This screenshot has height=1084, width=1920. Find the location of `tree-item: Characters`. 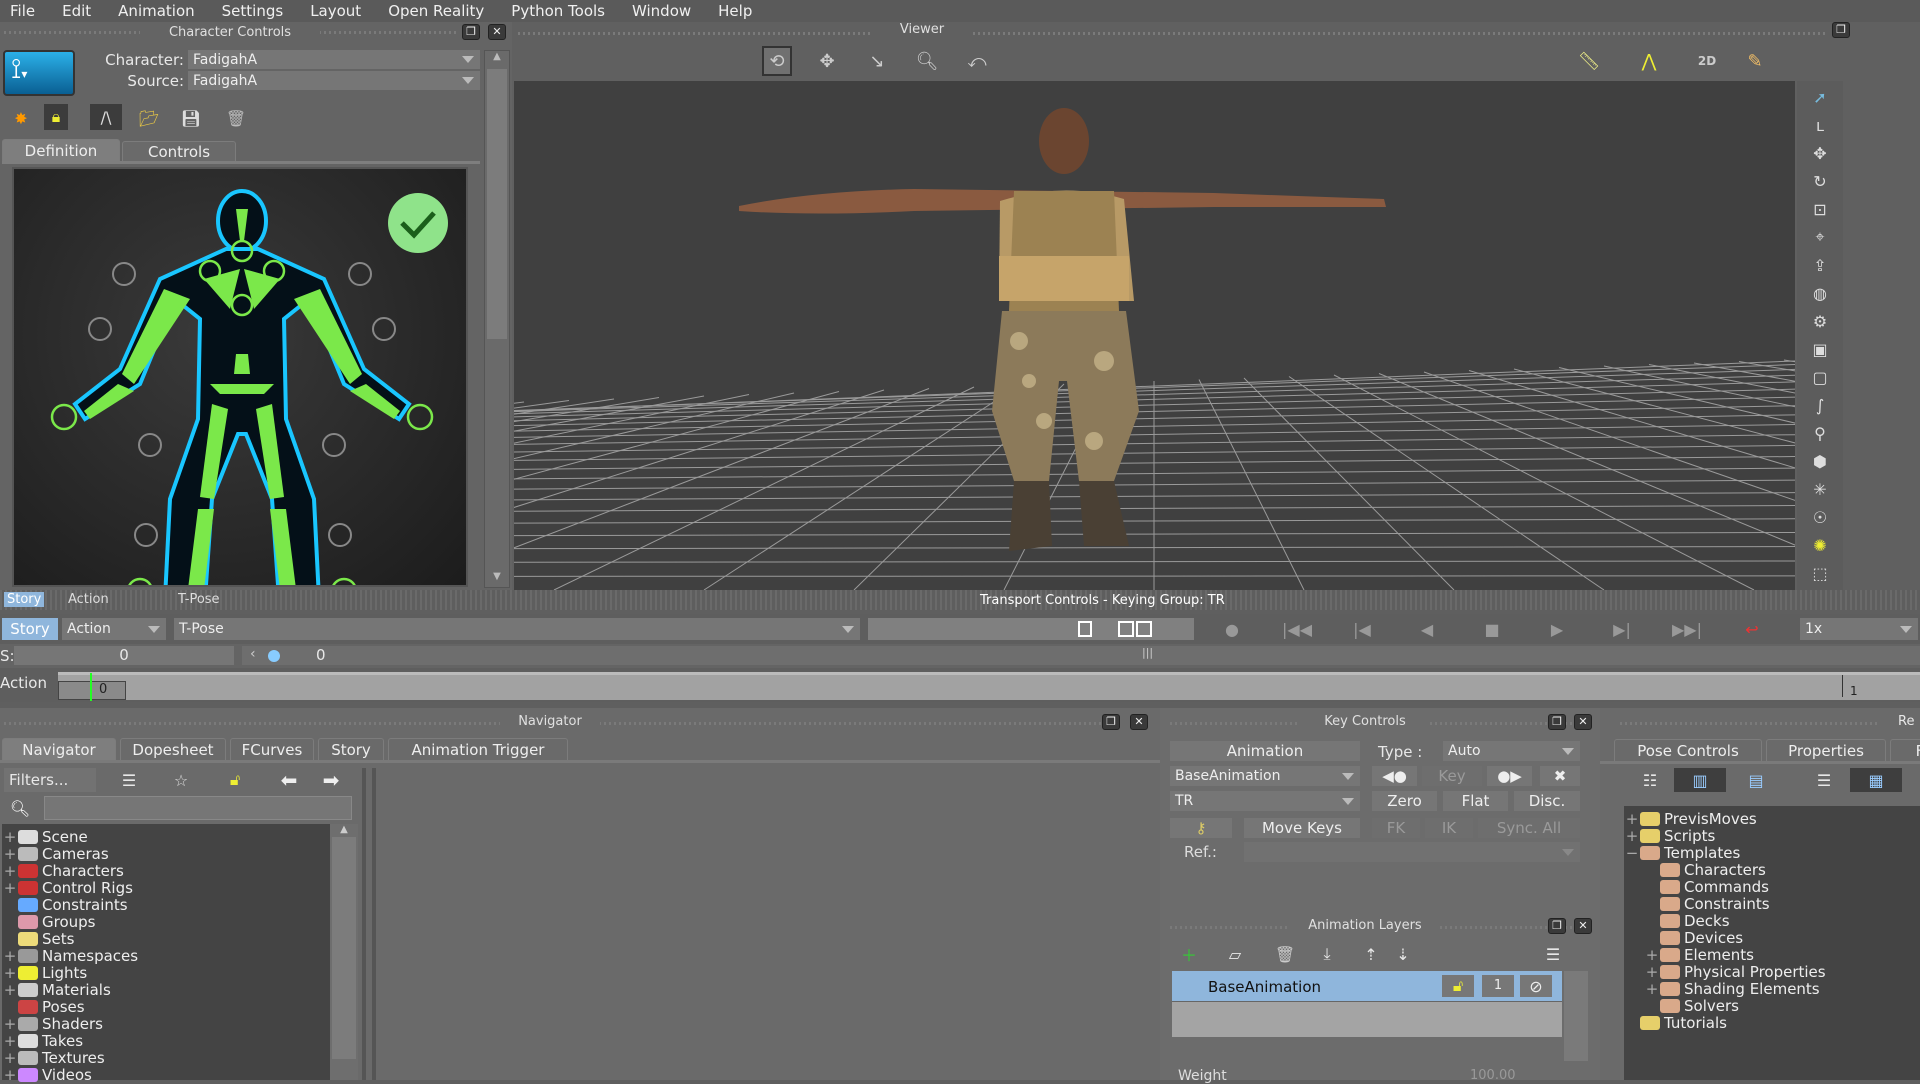

tree-item: Characters is located at coordinates (1772, 870).